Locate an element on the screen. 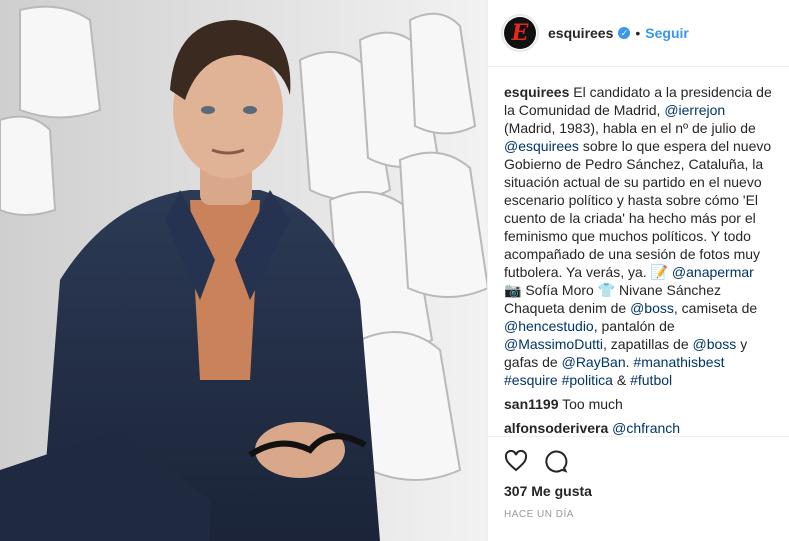 Image resolution: width=789 pixels, height=541 pixels. mention-link: @MassimoDutti is located at coordinates (553, 344).